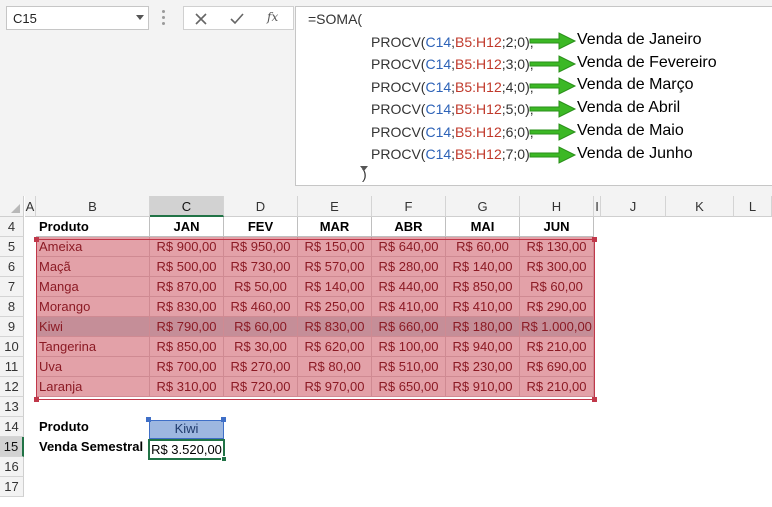  Describe the element at coordinates (187, 206) in the screenshot. I see `column-header-c: C` at that location.